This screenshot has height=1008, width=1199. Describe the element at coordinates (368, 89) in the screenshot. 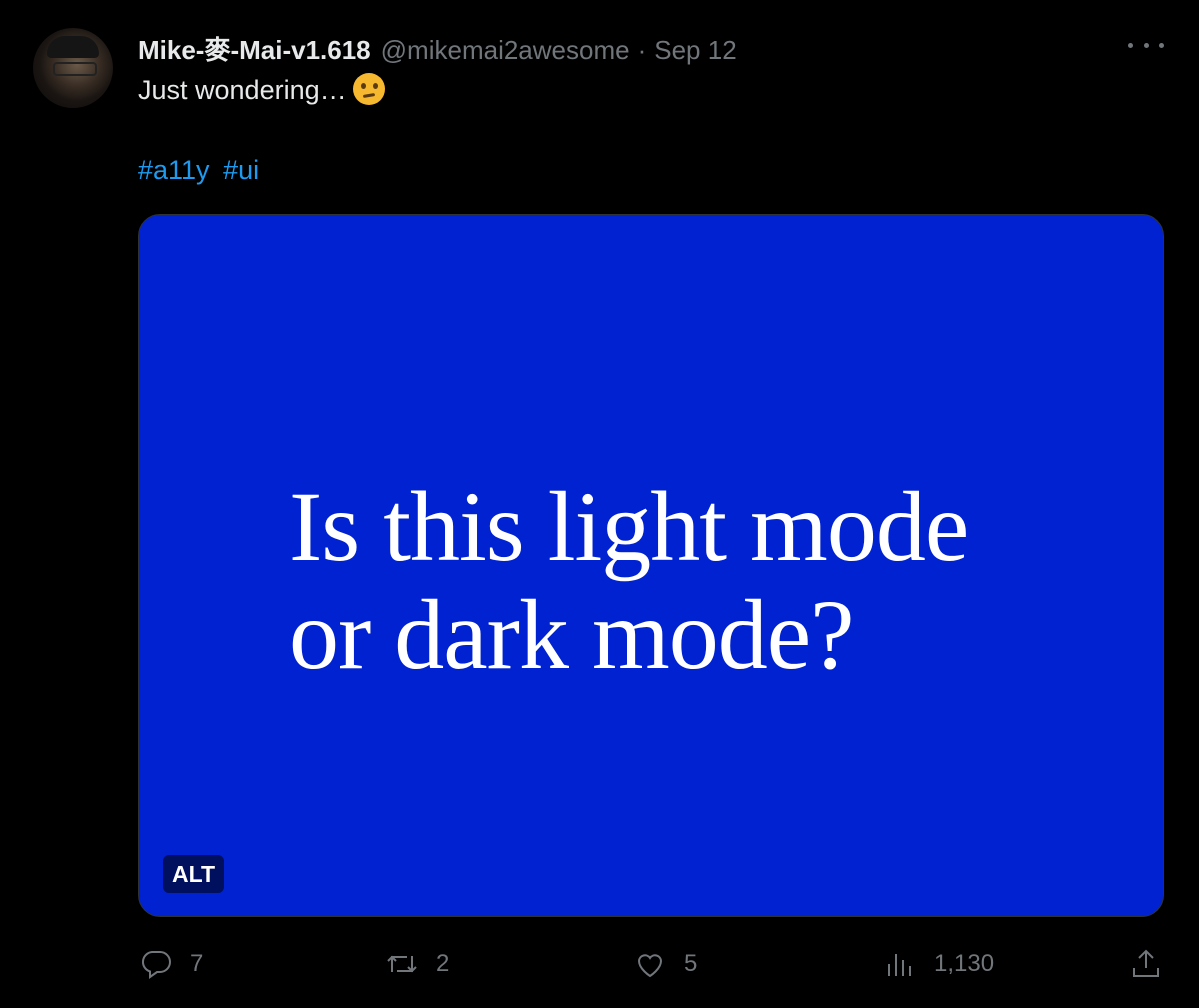

I see `thinking-face-icon` at that location.